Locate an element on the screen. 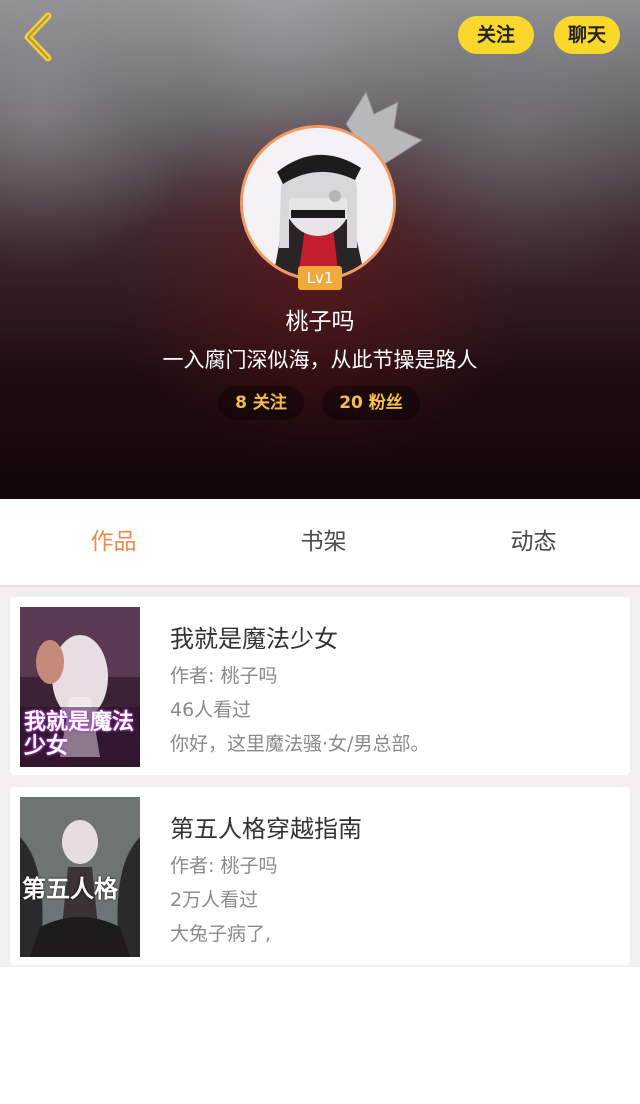 This screenshot has height=1104, width=640. book-cover: 第五人格 is located at coordinates (80, 877).